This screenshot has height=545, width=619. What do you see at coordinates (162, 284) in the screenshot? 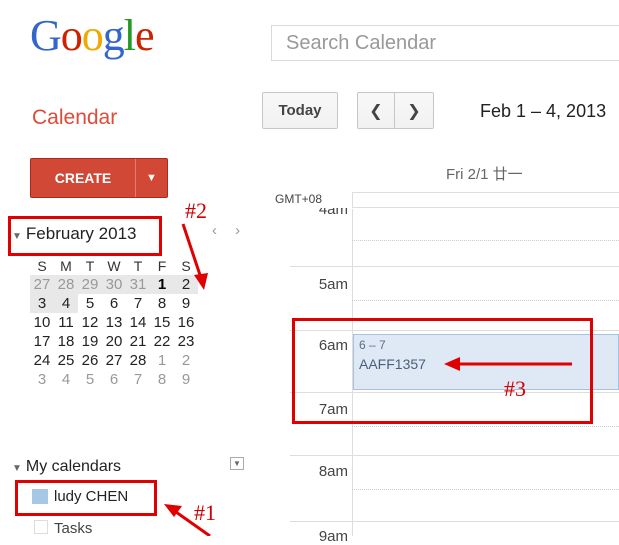
I see `day-cell-selected: 1` at bounding box center [162, 284].